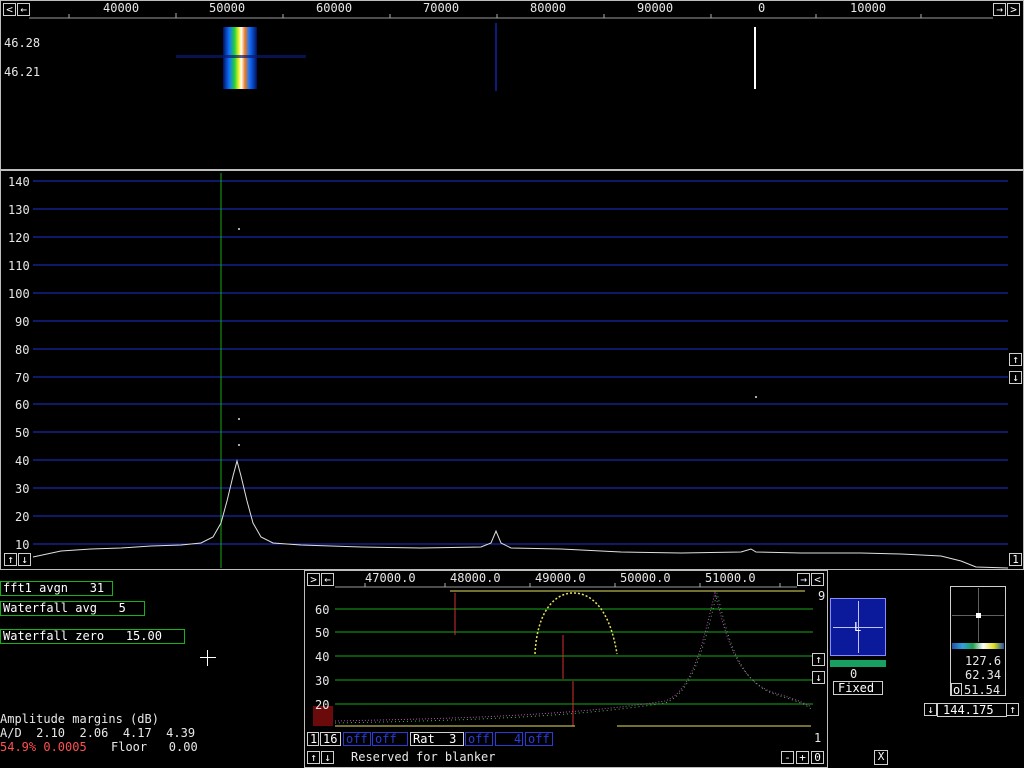  I want to click on spectrum-mode-button: 1, so click(1015, 559).